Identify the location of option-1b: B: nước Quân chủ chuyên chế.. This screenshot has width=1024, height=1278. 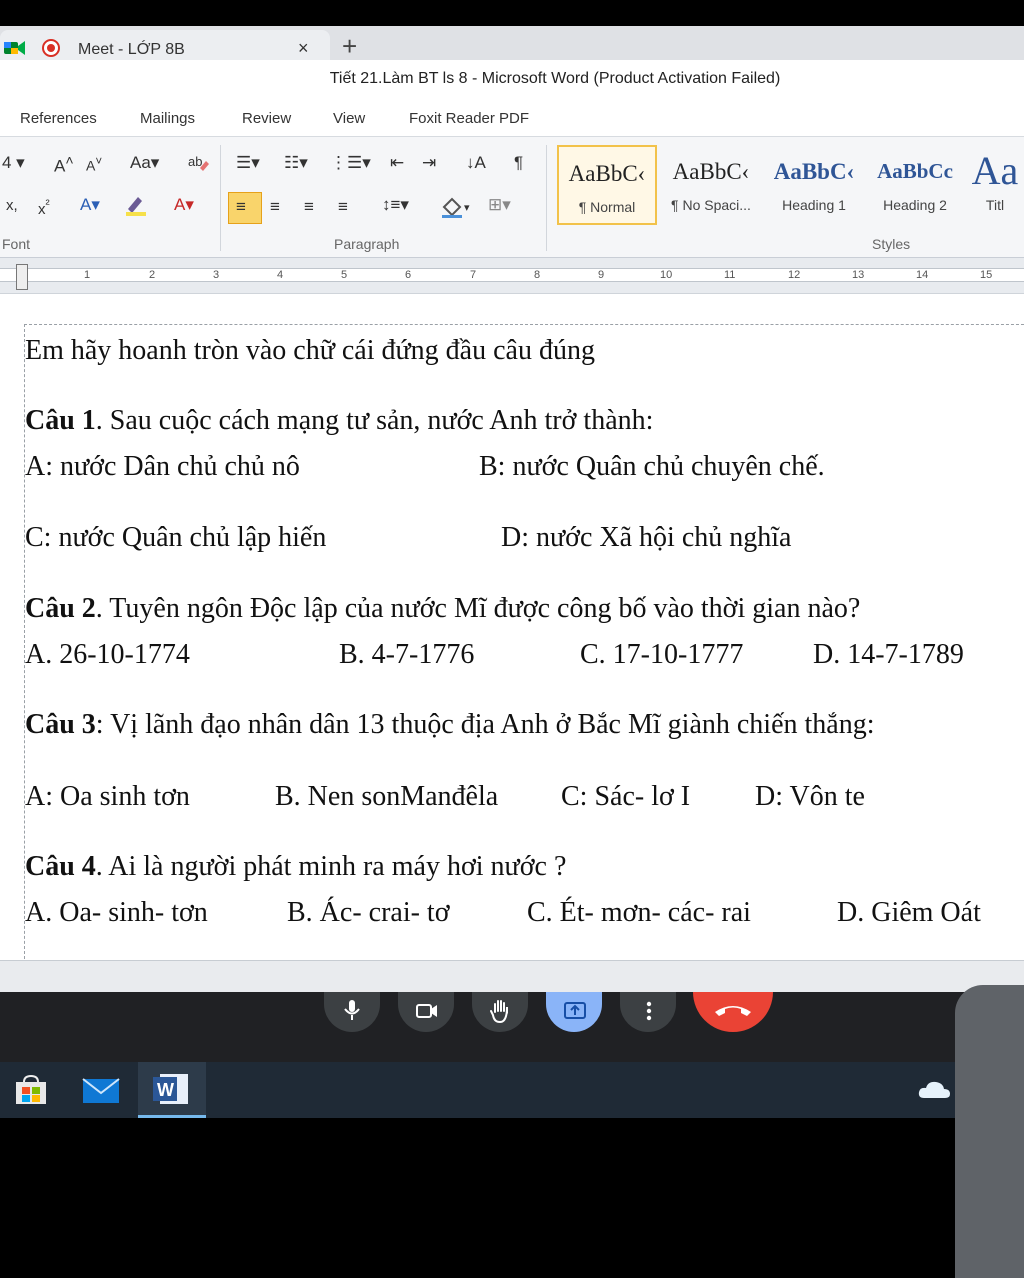
(652, 466).